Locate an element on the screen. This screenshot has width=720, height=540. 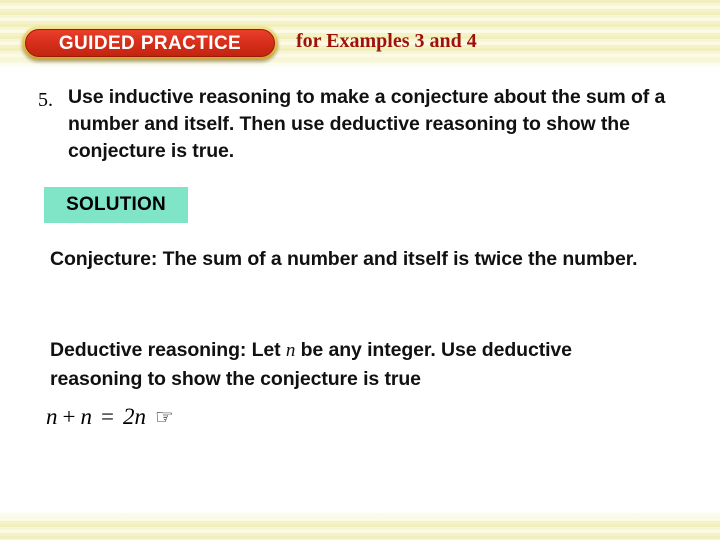
guided-practice-badge: GUIDED PRACTICE is located at coordinates (150, 43).